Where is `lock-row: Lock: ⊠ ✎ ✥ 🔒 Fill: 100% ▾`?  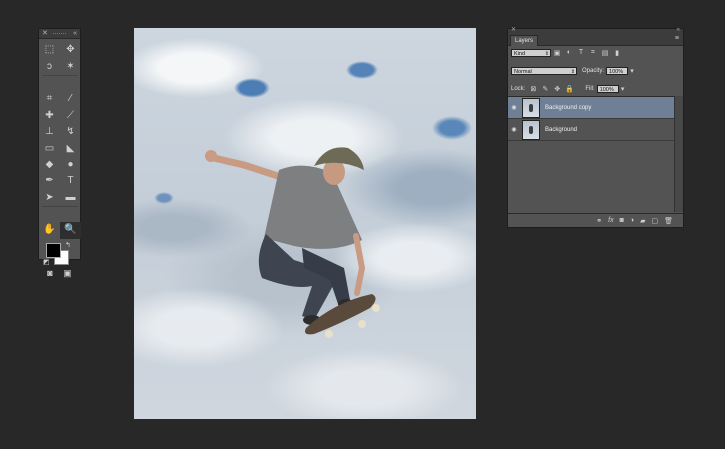 lock-row: Lock: ⊠ ✎ ✥ 🔒 Fill: 100% ▾ is located at coordinates (595, 88).